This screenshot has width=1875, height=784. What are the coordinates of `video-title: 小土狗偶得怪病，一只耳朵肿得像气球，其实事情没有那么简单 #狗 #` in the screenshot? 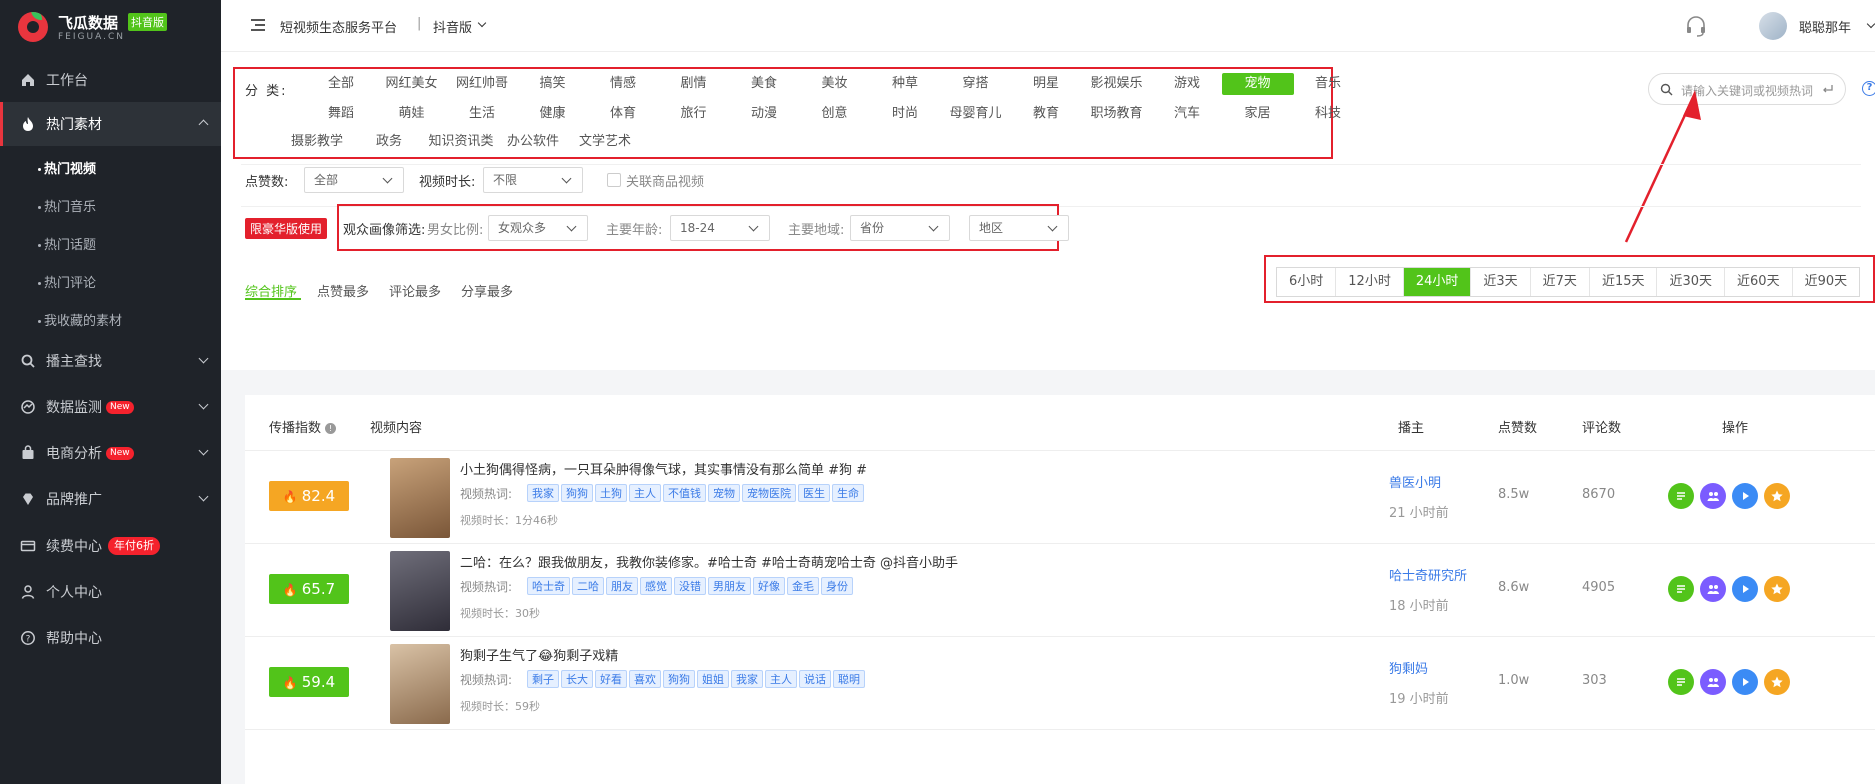 It's located at (663, 468).